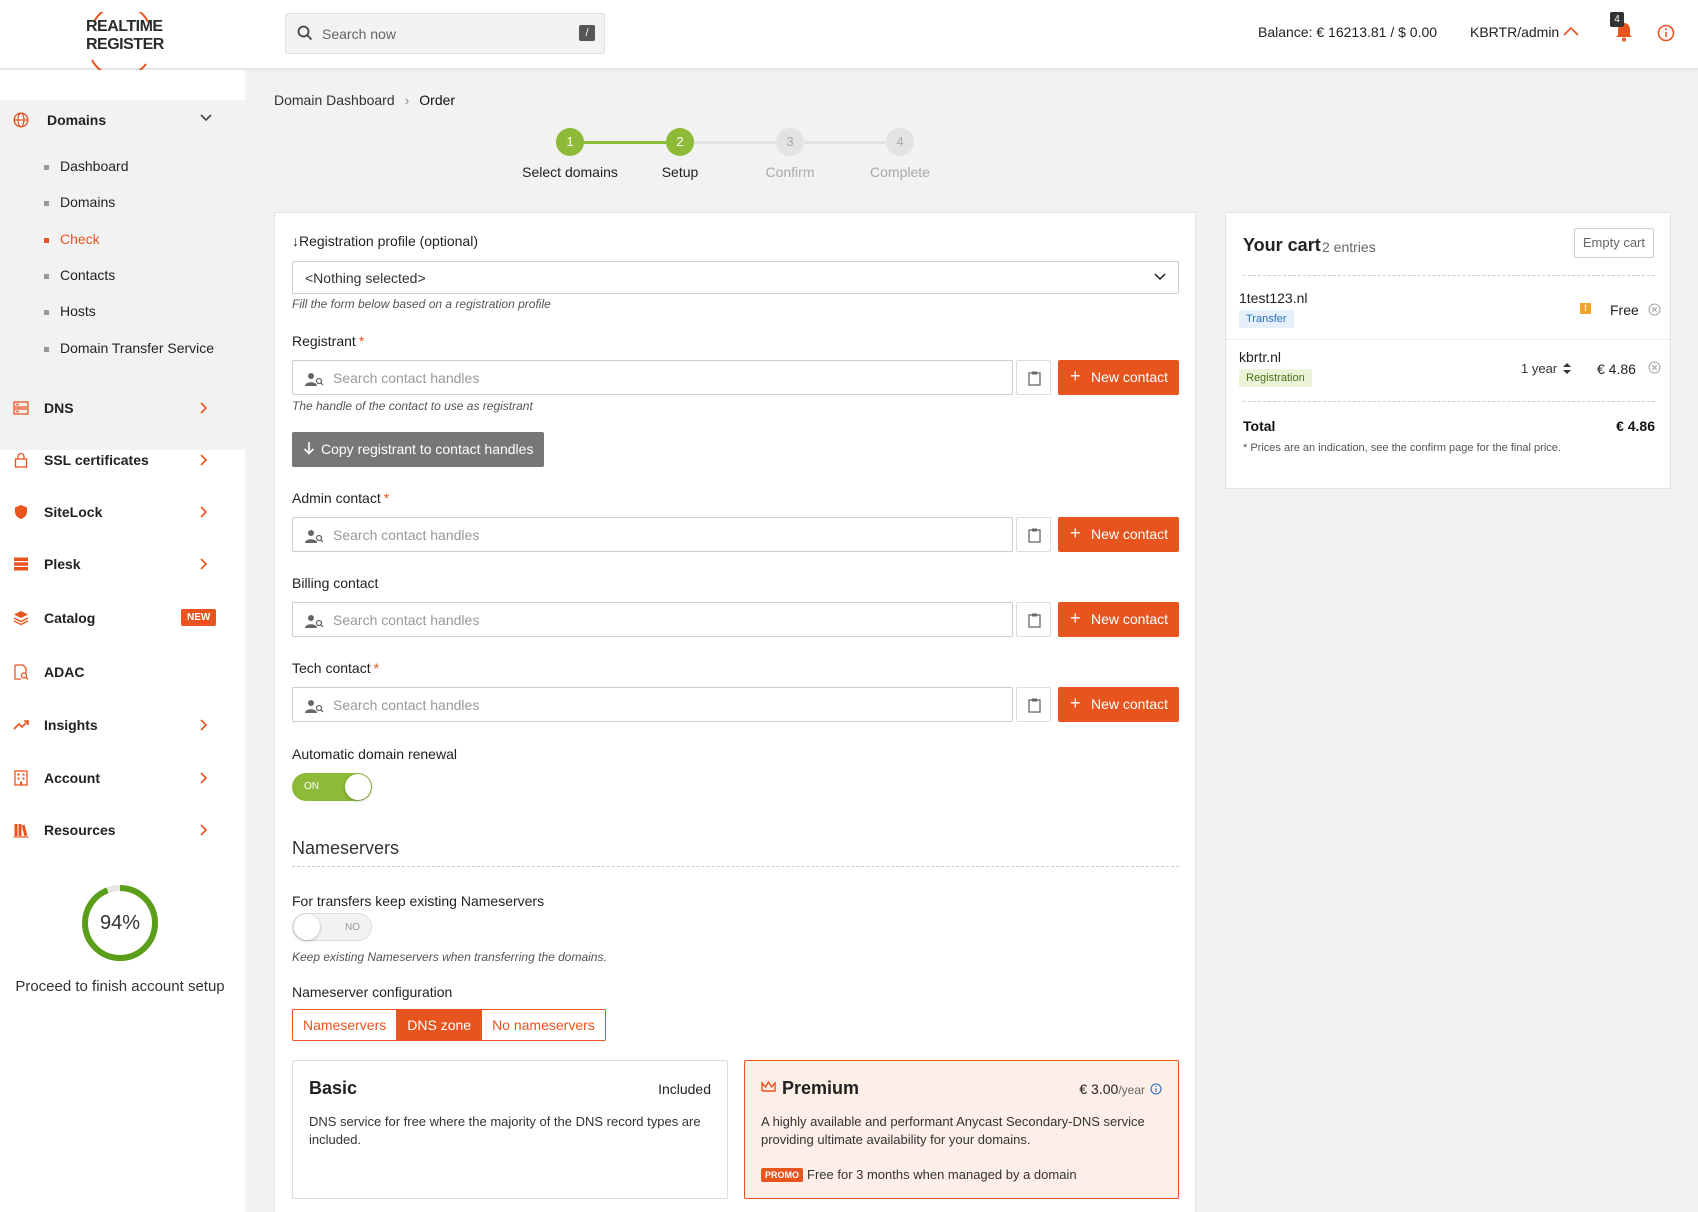 Image resolution: width=1698 pixels, height=1212 pixels. What do you see at coordinates (122, 778) in the screenshot?
I see `sidebar-item-account: Account` at bounding box center [122, 778].